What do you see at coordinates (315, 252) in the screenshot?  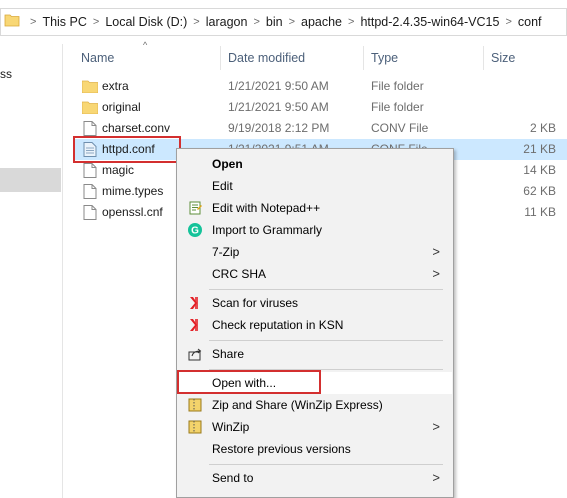 I see `menu-item-7zip: 7-Zip >` at bounding box center [315, 252].